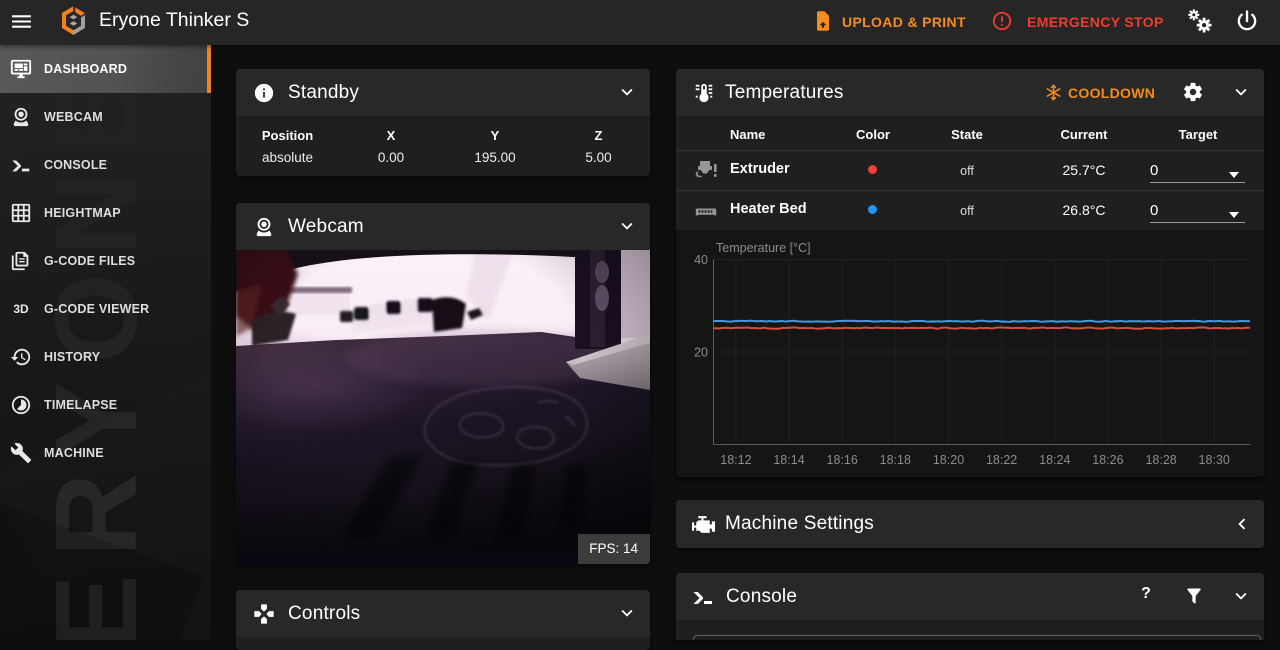 The image size is (1280, 650). What do you see at coordinates (842, 460) in the screenshot?
I see `svg-text: 18:16` at bounding box center [842, 460].